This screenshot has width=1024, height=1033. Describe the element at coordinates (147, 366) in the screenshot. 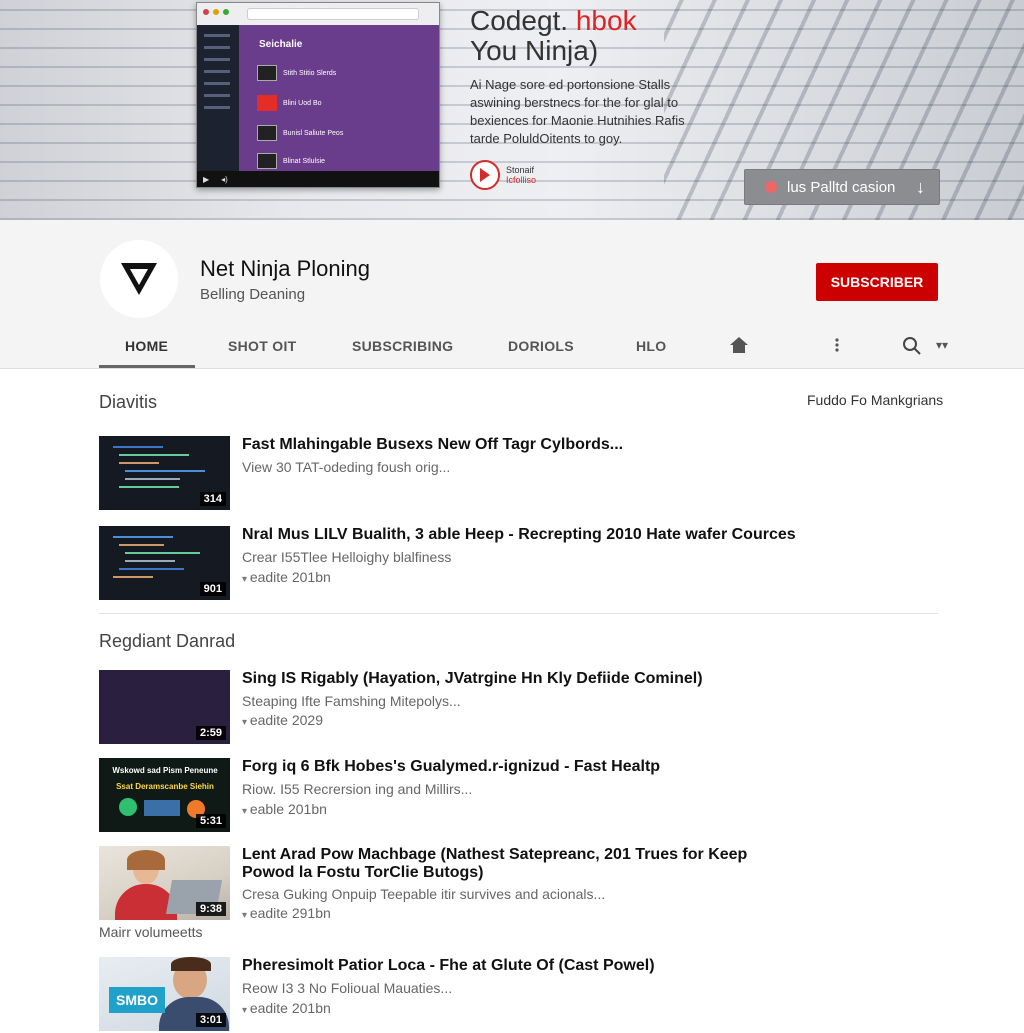

I see `active-tab-indicator` at that location.